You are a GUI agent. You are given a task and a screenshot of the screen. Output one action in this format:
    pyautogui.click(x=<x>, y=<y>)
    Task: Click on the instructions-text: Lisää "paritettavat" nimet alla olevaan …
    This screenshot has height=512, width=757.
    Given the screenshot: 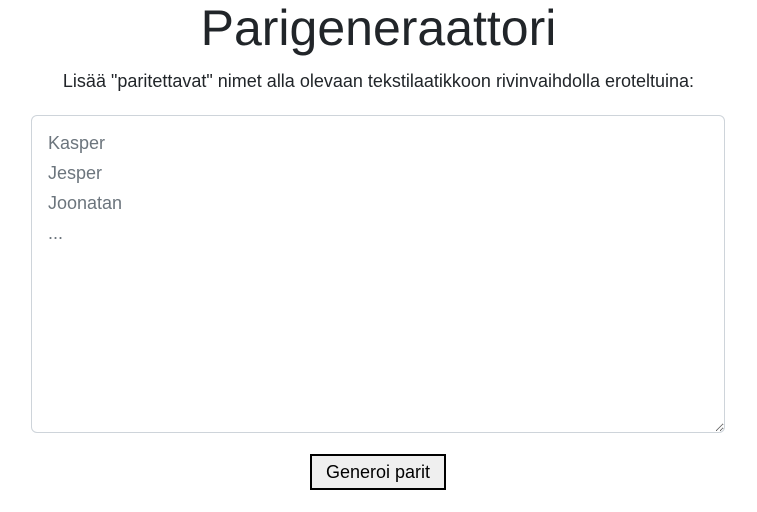 What is the action you would take?
    pyautogui.click(x=378, y=81)
    